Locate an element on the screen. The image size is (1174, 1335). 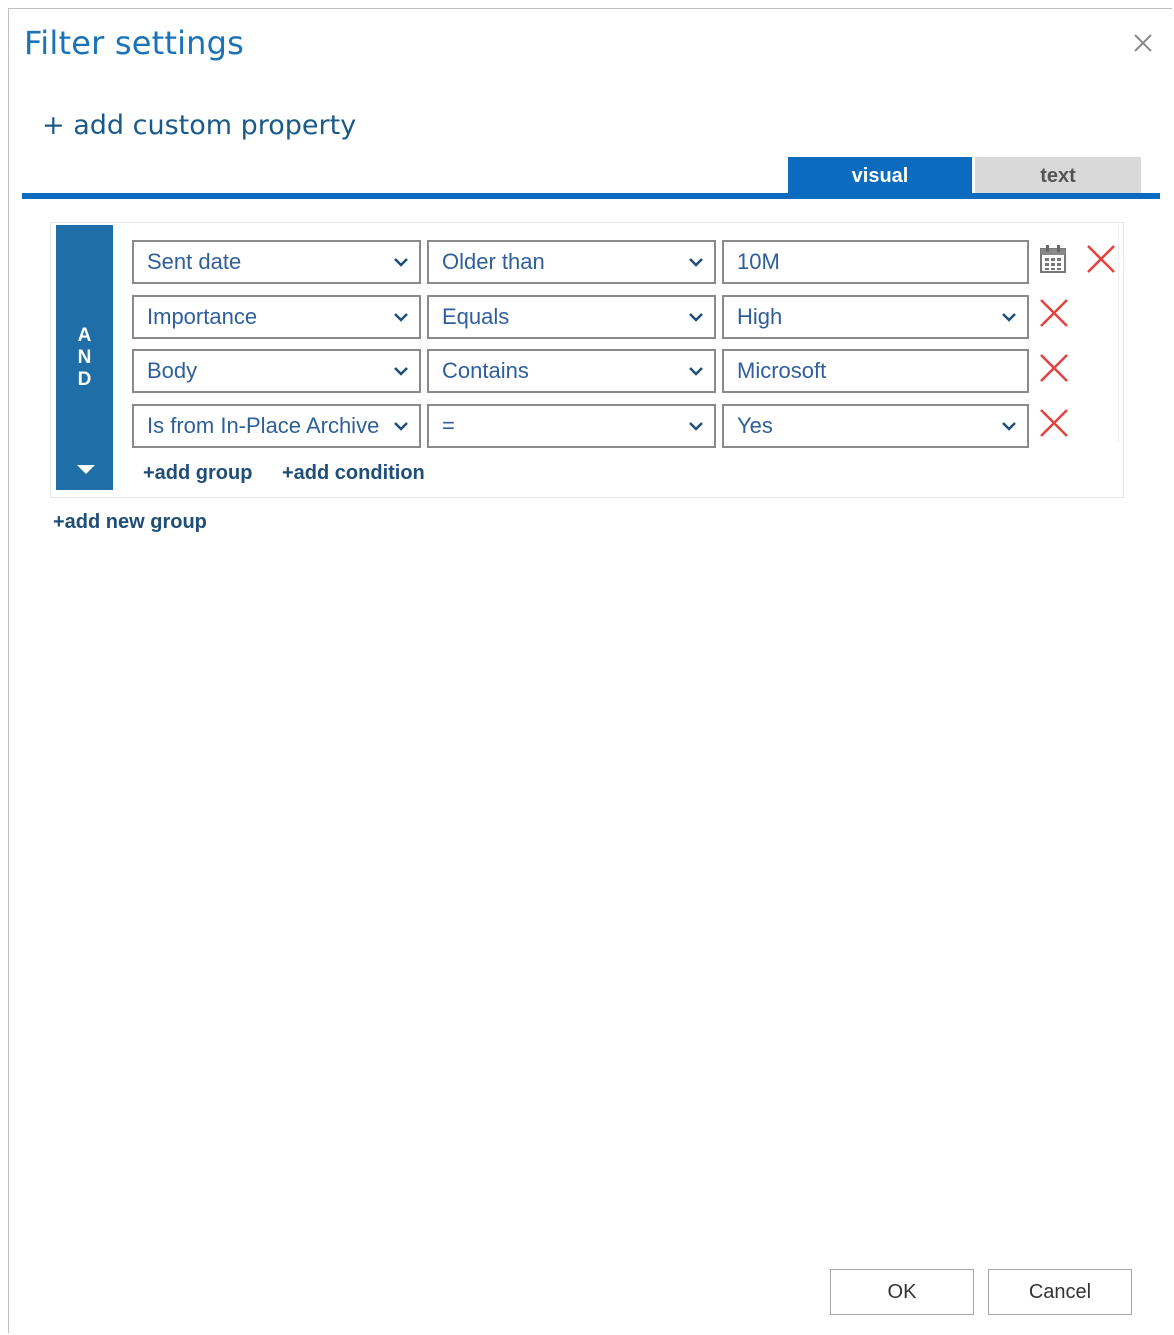
operator-select-value: Older than is located at coordinates (493, 261).